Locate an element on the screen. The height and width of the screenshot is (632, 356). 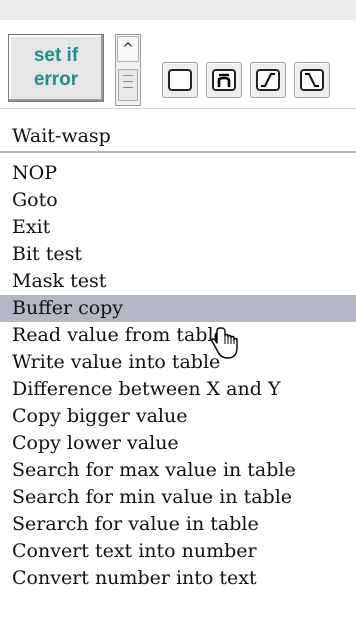
list-item: Copy lower value is located at coordinates (178, 443).